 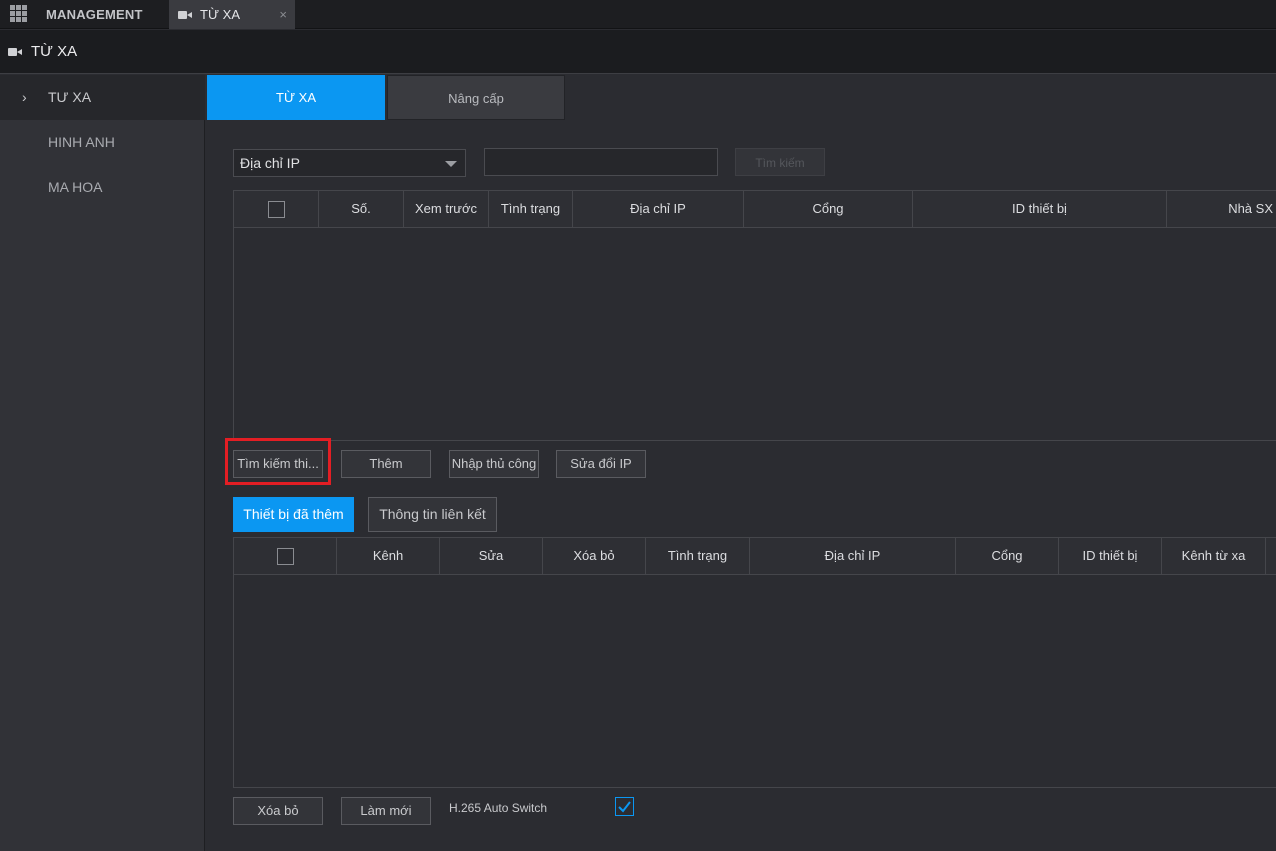 What do you see at coordinates (451, 164) in the screenshot?
I see `chevron-down-icon` at bounding box center [451, 164].